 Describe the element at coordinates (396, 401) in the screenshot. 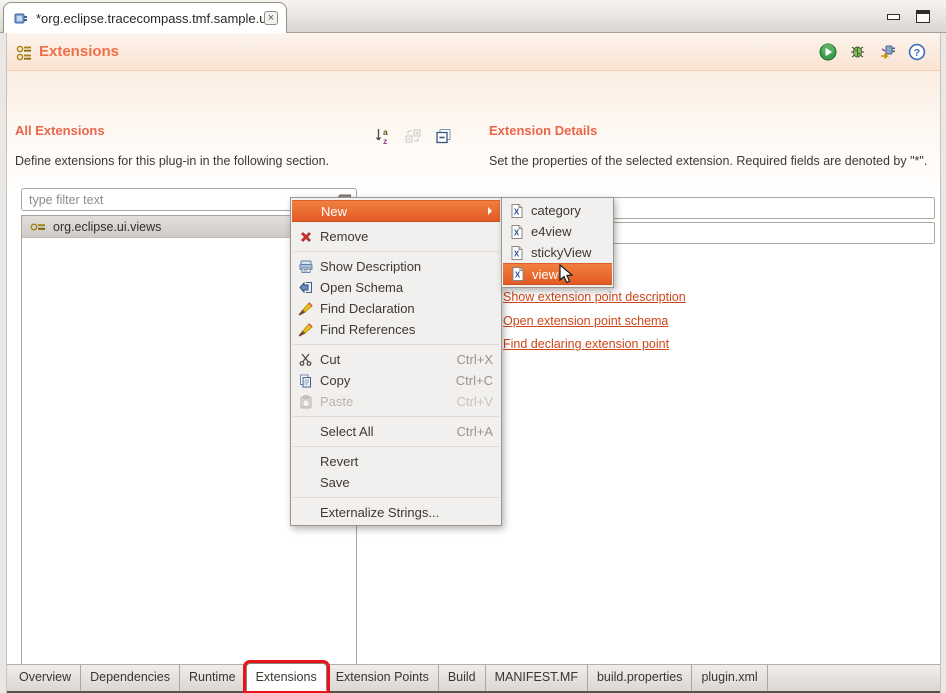

I see `menu-item-paste: Paste Ctrl+V` at that location.